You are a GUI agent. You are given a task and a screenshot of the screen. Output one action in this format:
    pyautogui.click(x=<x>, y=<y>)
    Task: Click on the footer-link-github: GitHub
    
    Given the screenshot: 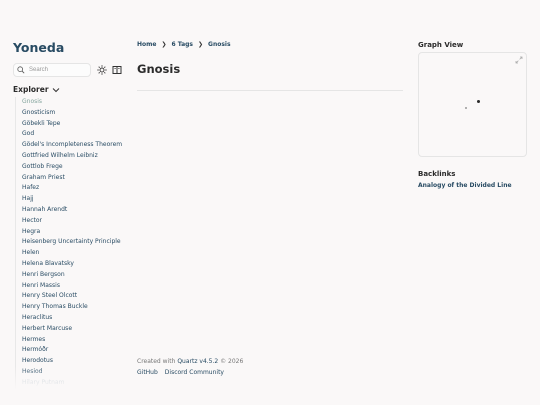 What is the action you would take?
    pyautogui.click(x=147, y=372)
    